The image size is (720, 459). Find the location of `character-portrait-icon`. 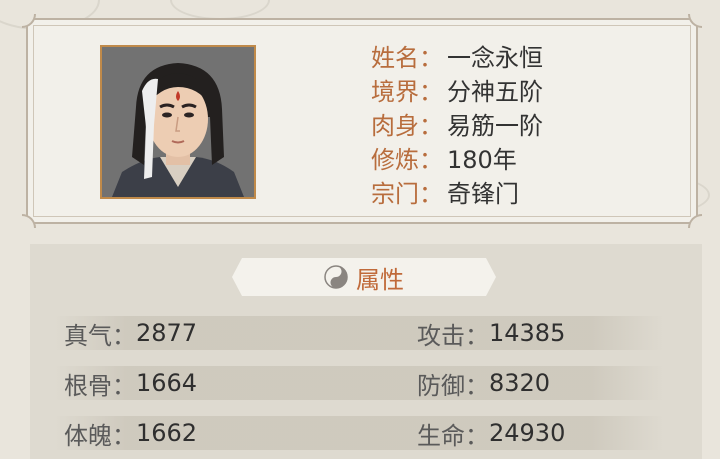

character-portrait-icon is located at coordinates (178, 122).